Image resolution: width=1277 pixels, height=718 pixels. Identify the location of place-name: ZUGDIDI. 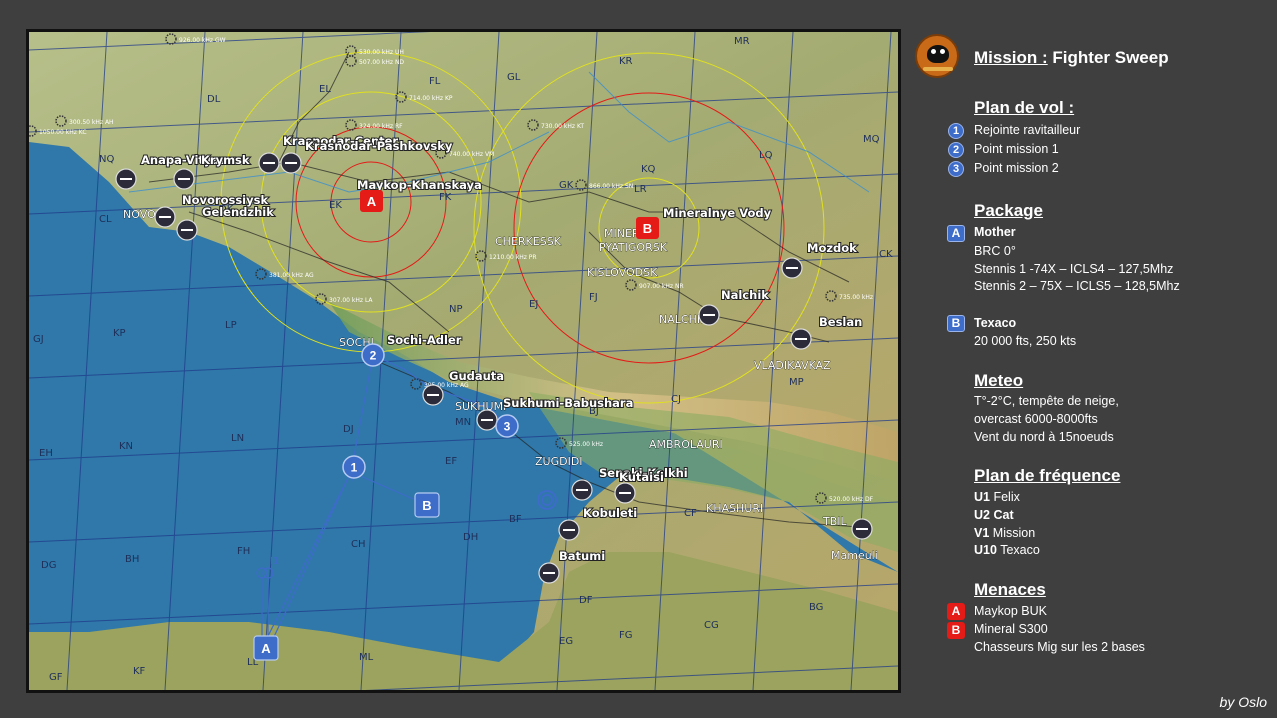
(559, 461).